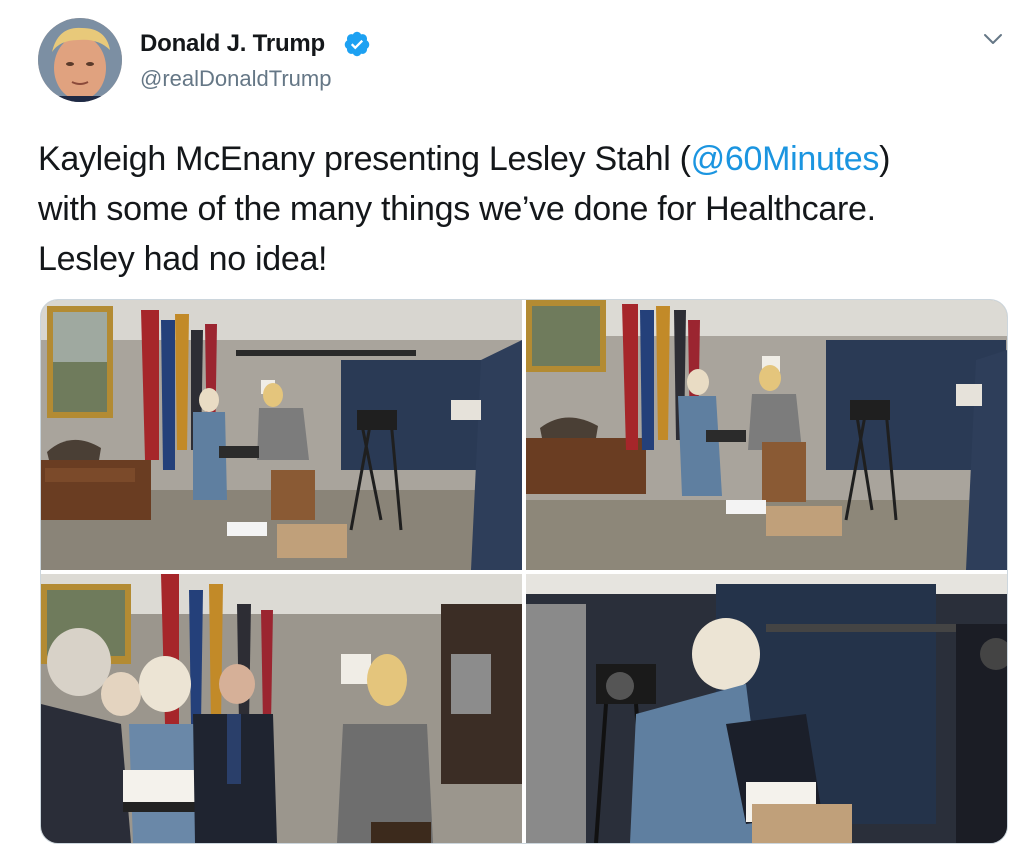 The height and width of the screenshot is (855, 1024). What do you see at coordinates (993, 39) in the screenshot?
I see `chevron-down-icon` at bounding box center [993, 39].